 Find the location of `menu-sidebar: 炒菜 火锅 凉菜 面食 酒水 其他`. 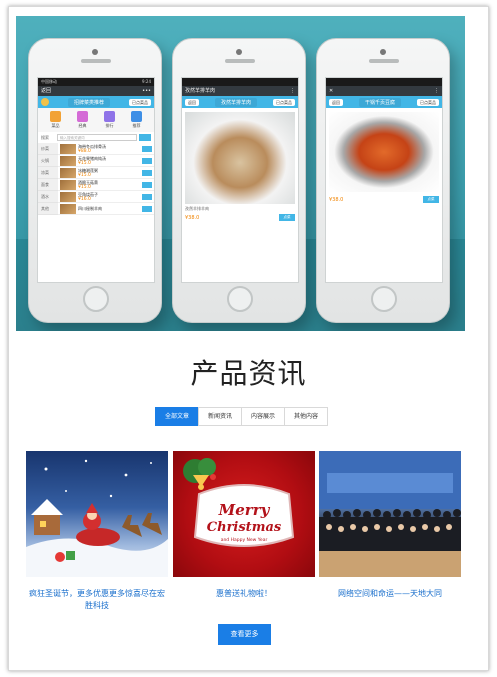

menu-sidebar: 炒菜 火锅 凉菜 面食 酒水 其他 is located at coordinates (48, 179).